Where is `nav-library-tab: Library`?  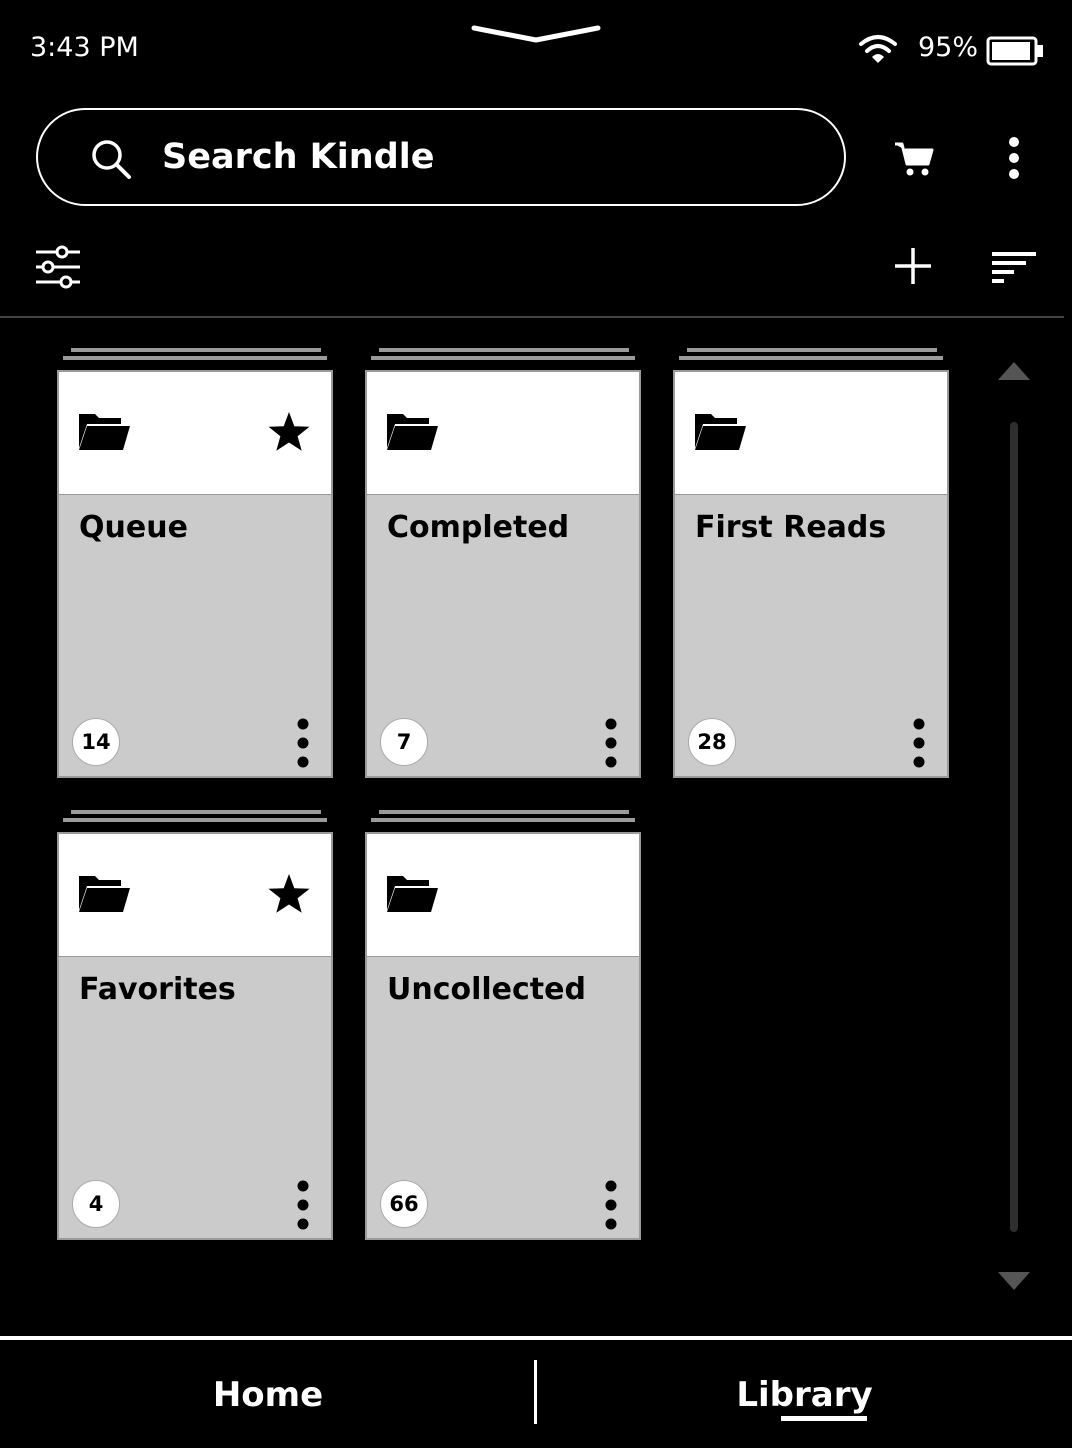
nav-library-tab: Library is located at coordinates (804, 1395).